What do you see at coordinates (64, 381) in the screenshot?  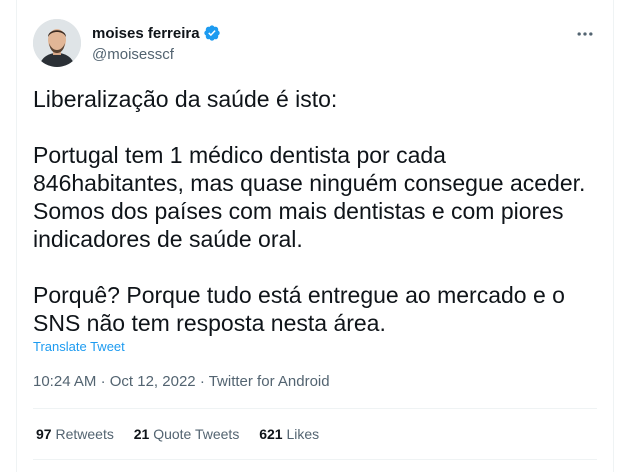 I see `tweet-time: 10:24 AM` at bounding box center [64, 381].